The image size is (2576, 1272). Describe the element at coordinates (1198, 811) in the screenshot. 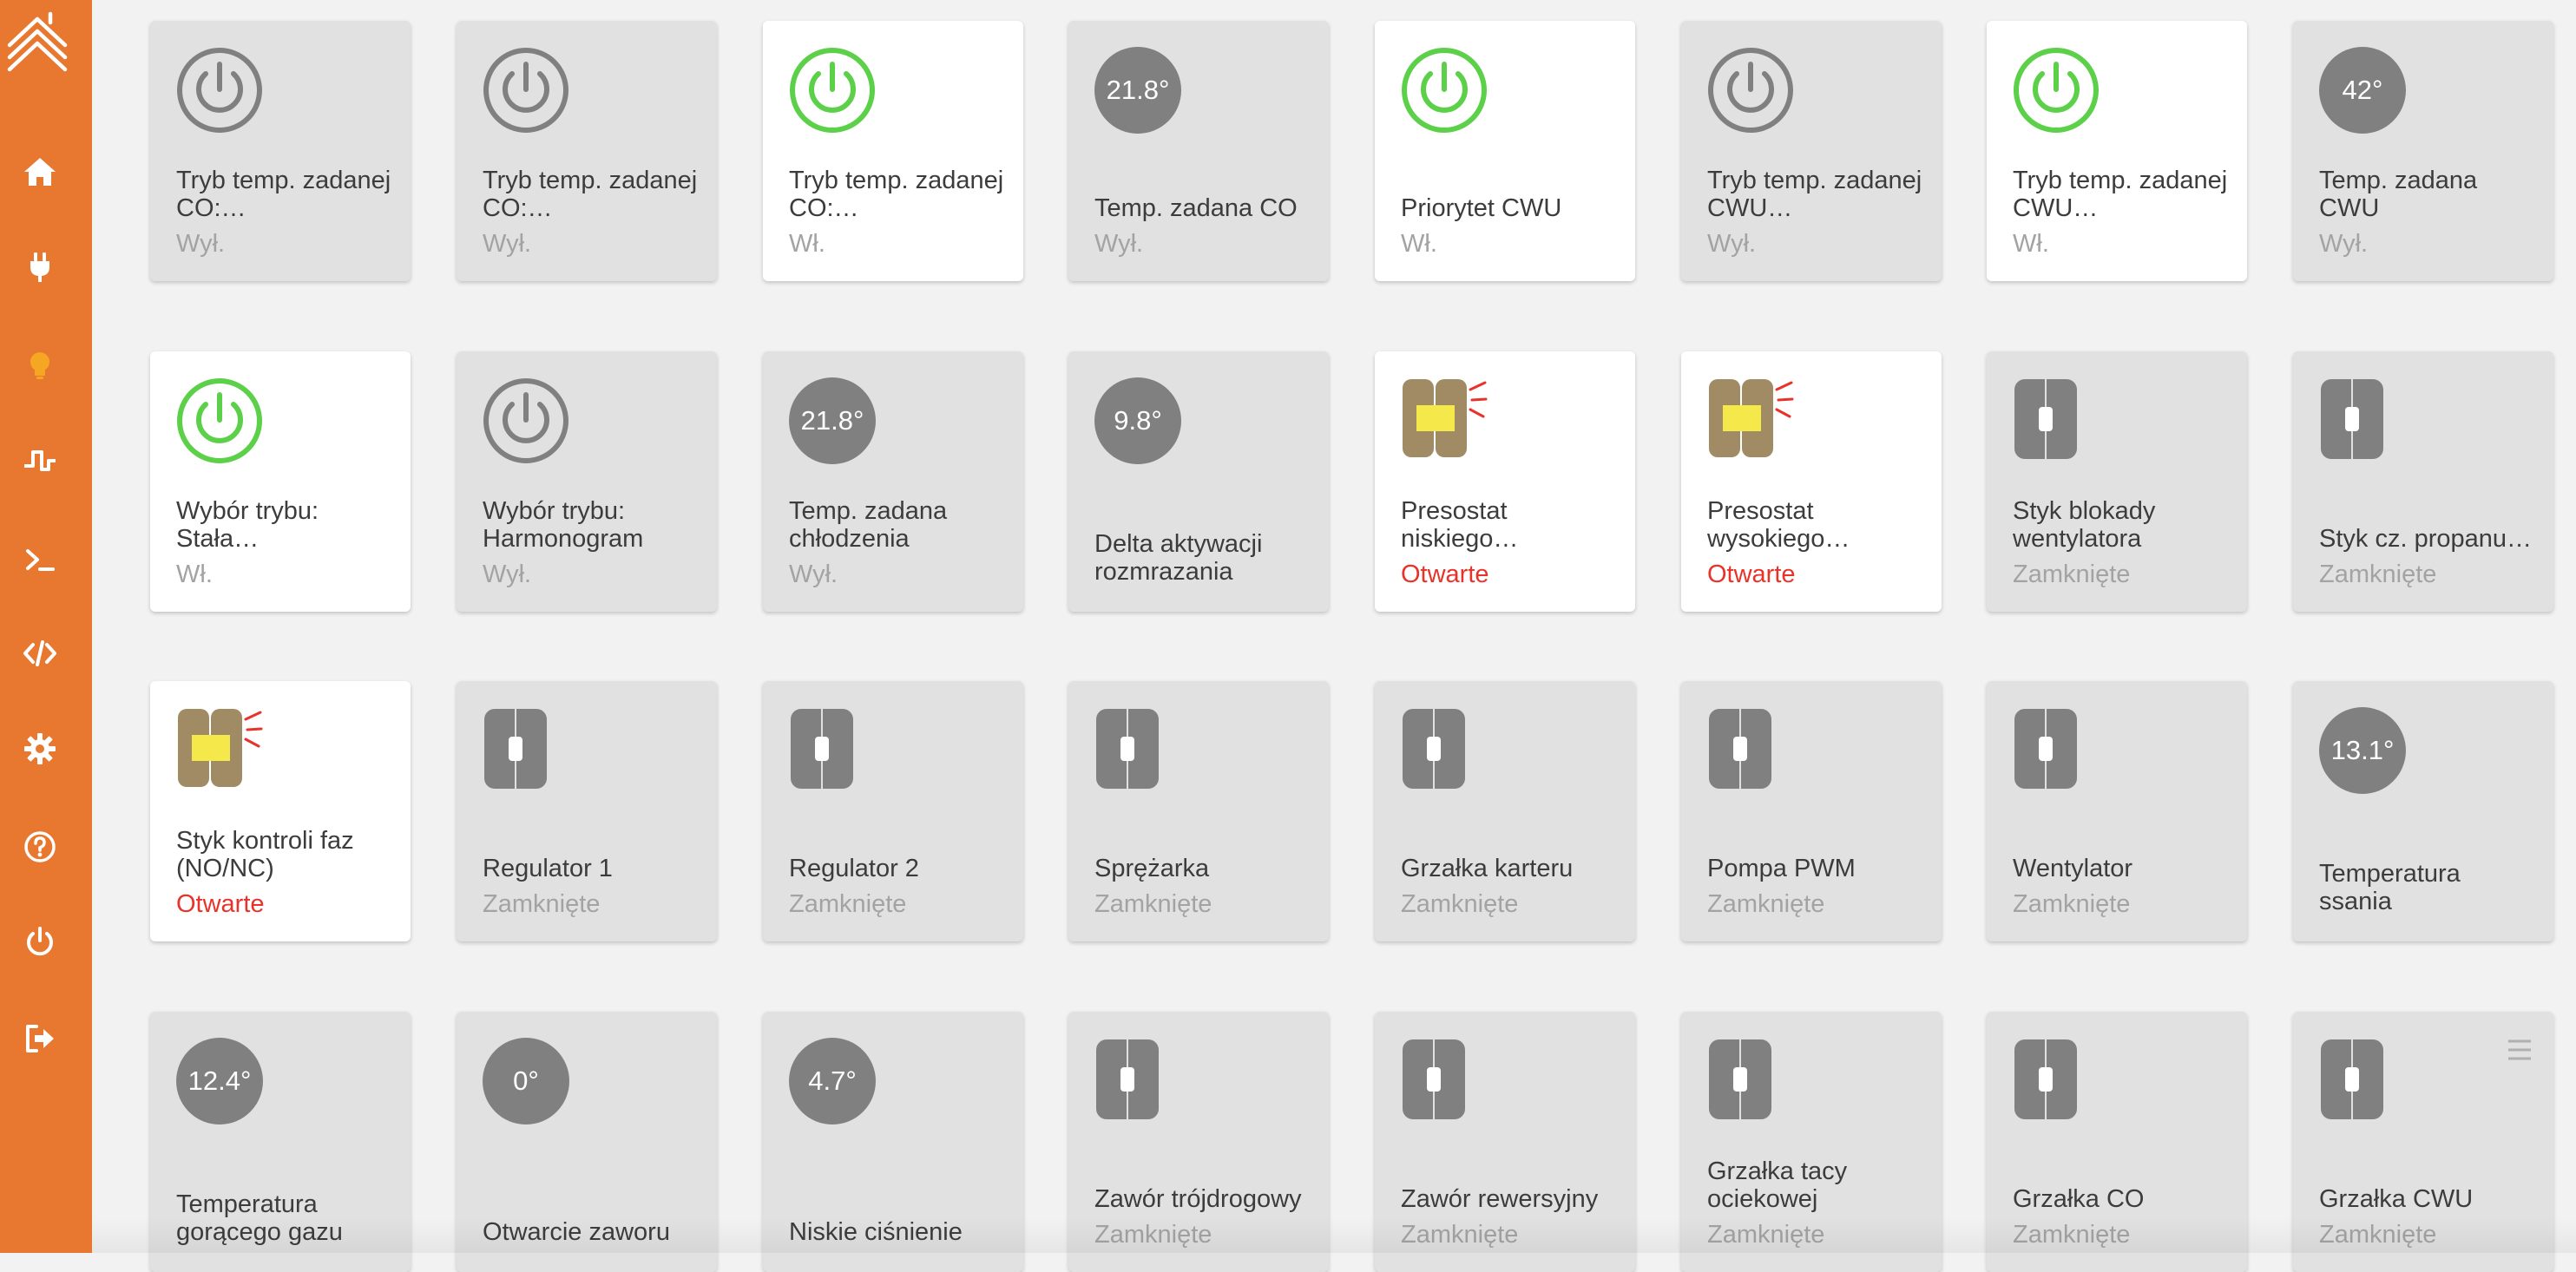

I see `entity-tile: Sprężarka Zamknięte` at that location.